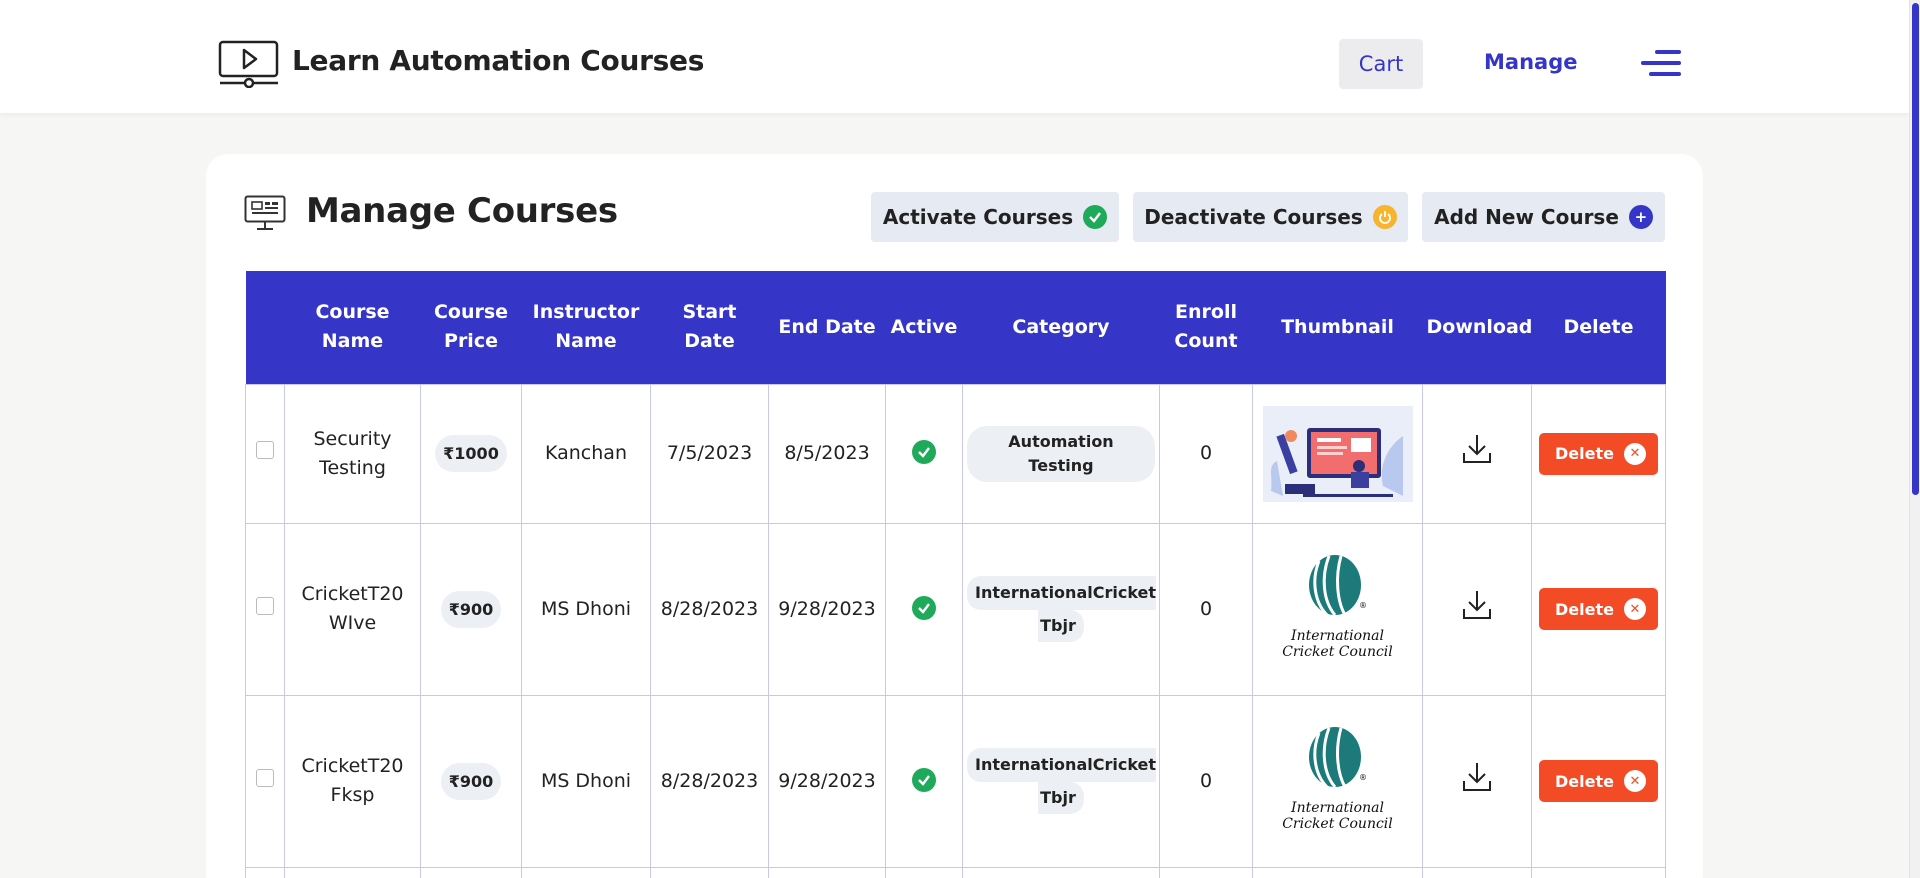 This screenshot has width=1920, height=878. Describe the element at coordinates (352, 781) in the screenshot. I see `course-name-cell: CricketT20 Fksp` at that location.